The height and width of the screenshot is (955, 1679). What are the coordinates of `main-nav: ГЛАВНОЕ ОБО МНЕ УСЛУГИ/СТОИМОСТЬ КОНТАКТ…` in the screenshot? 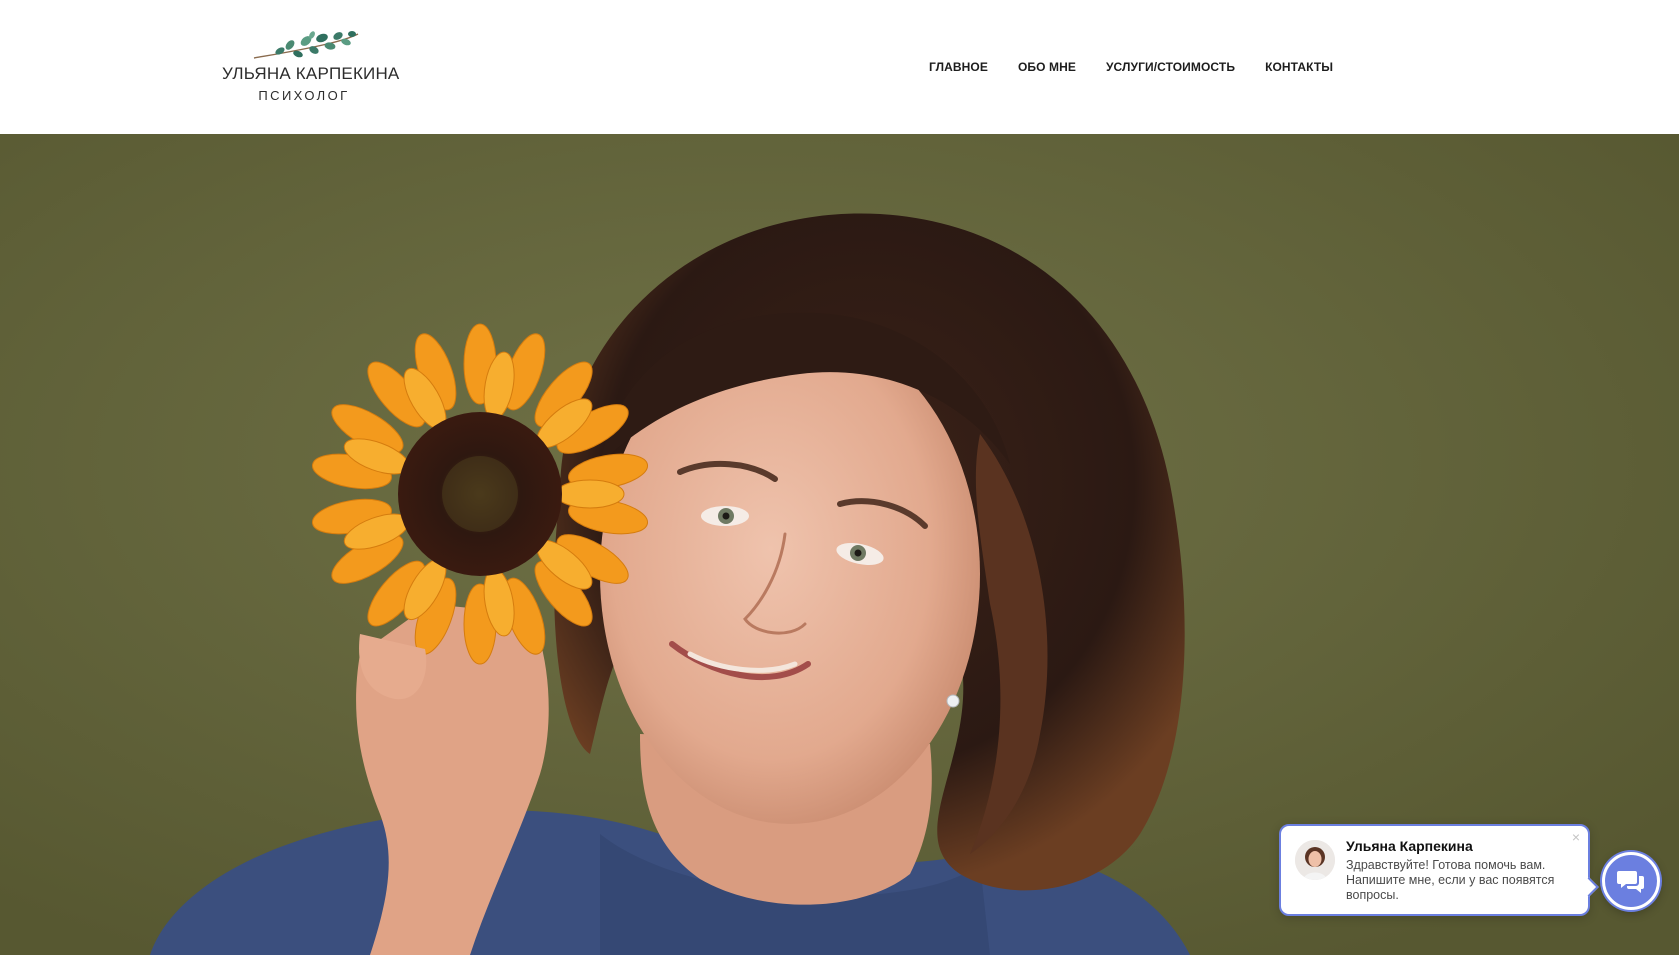 It's located at (1131, 67).